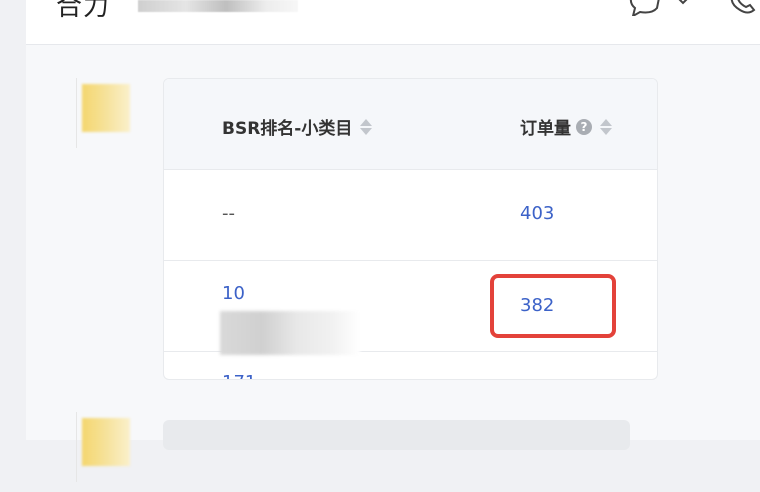  I want to click on chat-icon, so click(645, 8).